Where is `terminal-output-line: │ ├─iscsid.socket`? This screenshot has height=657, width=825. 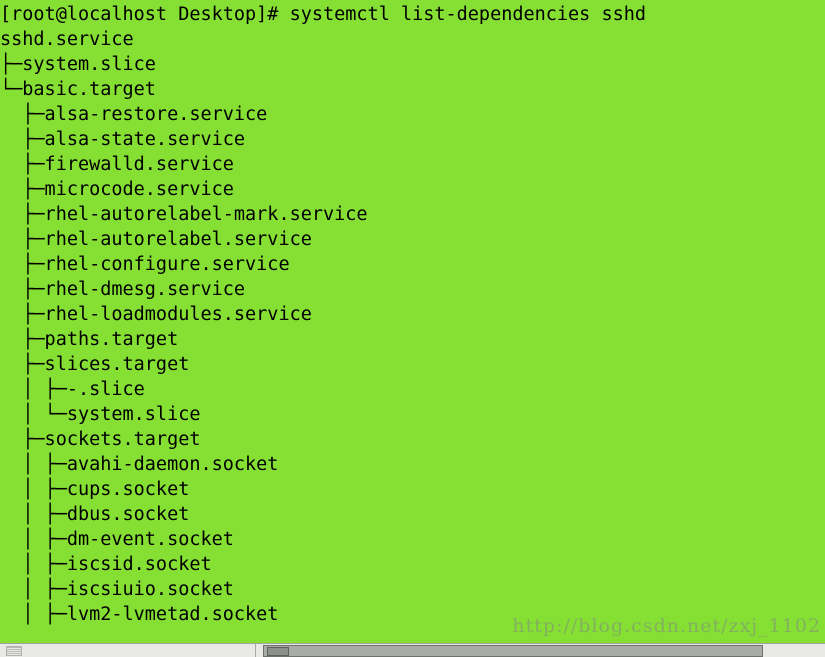 terminal-output-line: │ ├─iscsid.socket is located at coordinates (106, 564).